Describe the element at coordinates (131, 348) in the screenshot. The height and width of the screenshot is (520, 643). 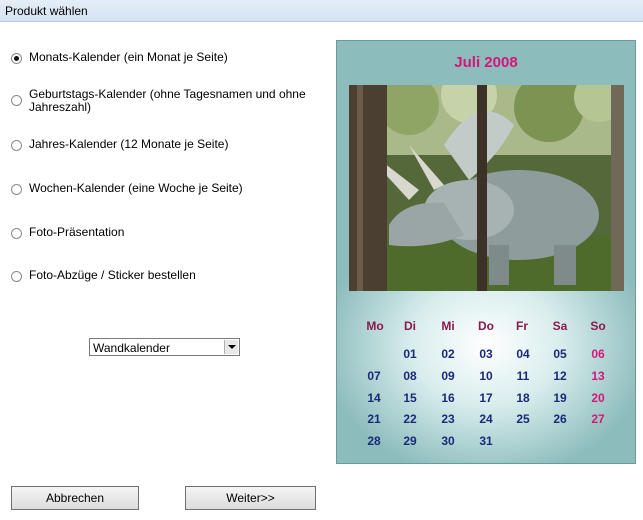
I see `format-select-value: Wandkalender` at that location.